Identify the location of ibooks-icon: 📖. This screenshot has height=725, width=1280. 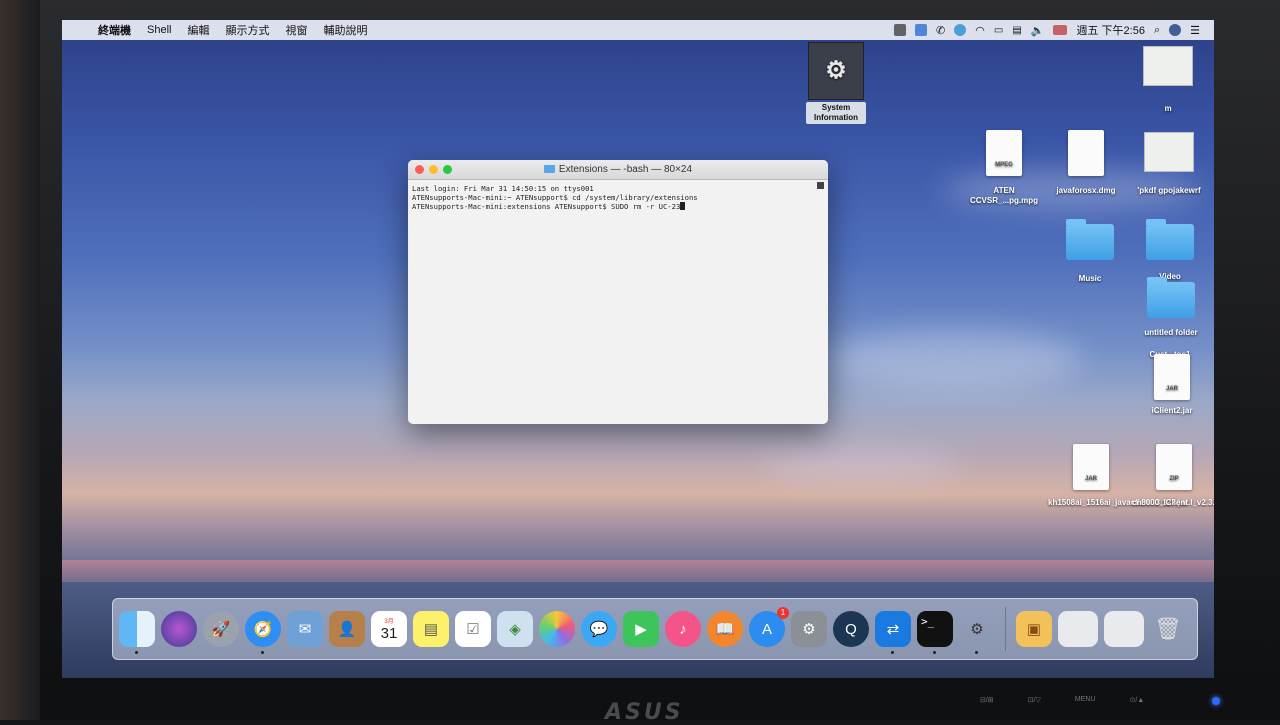
(725, 629).